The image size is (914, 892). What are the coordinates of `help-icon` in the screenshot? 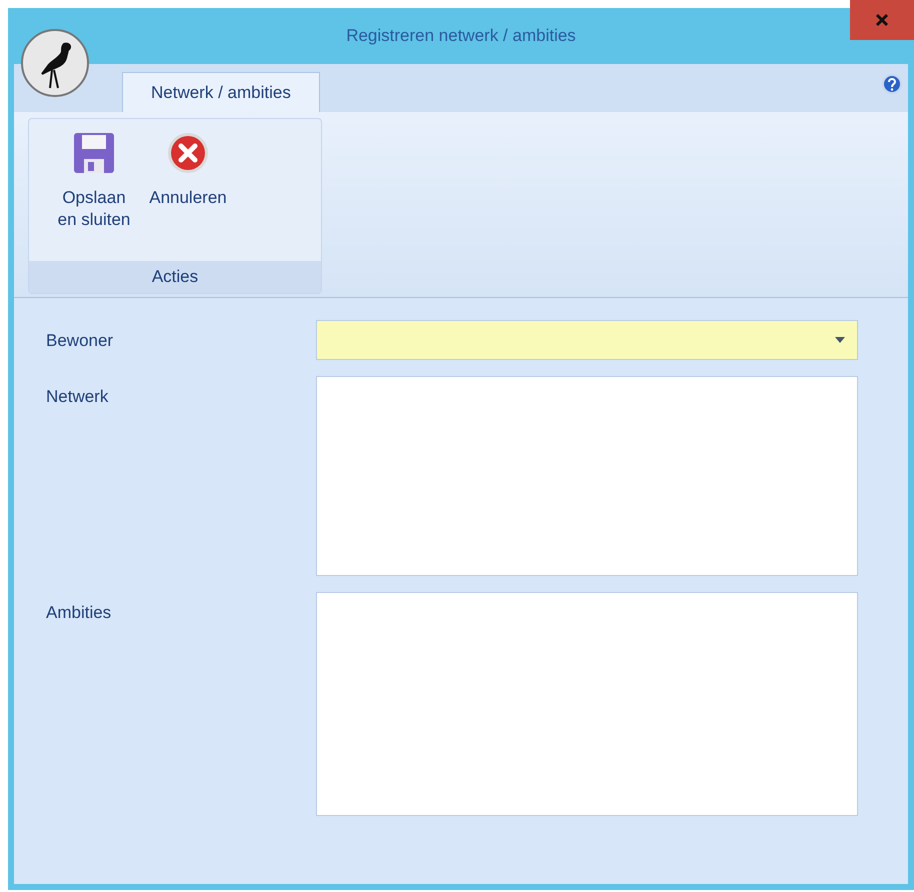 It's located at (892, 84).